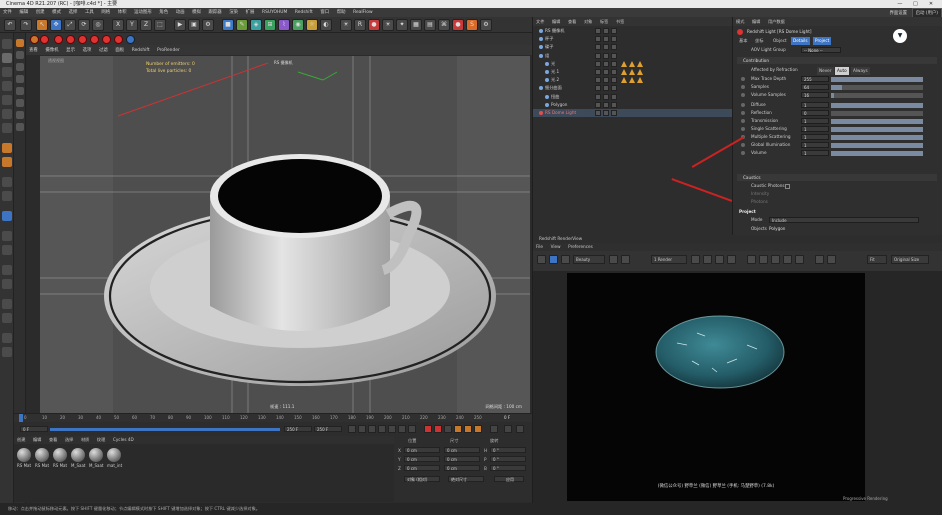  What do you see at coordinates (34, 429) in the screenshot?
I see `start-frame-field: 0 F` at bounding box center [34, 429].